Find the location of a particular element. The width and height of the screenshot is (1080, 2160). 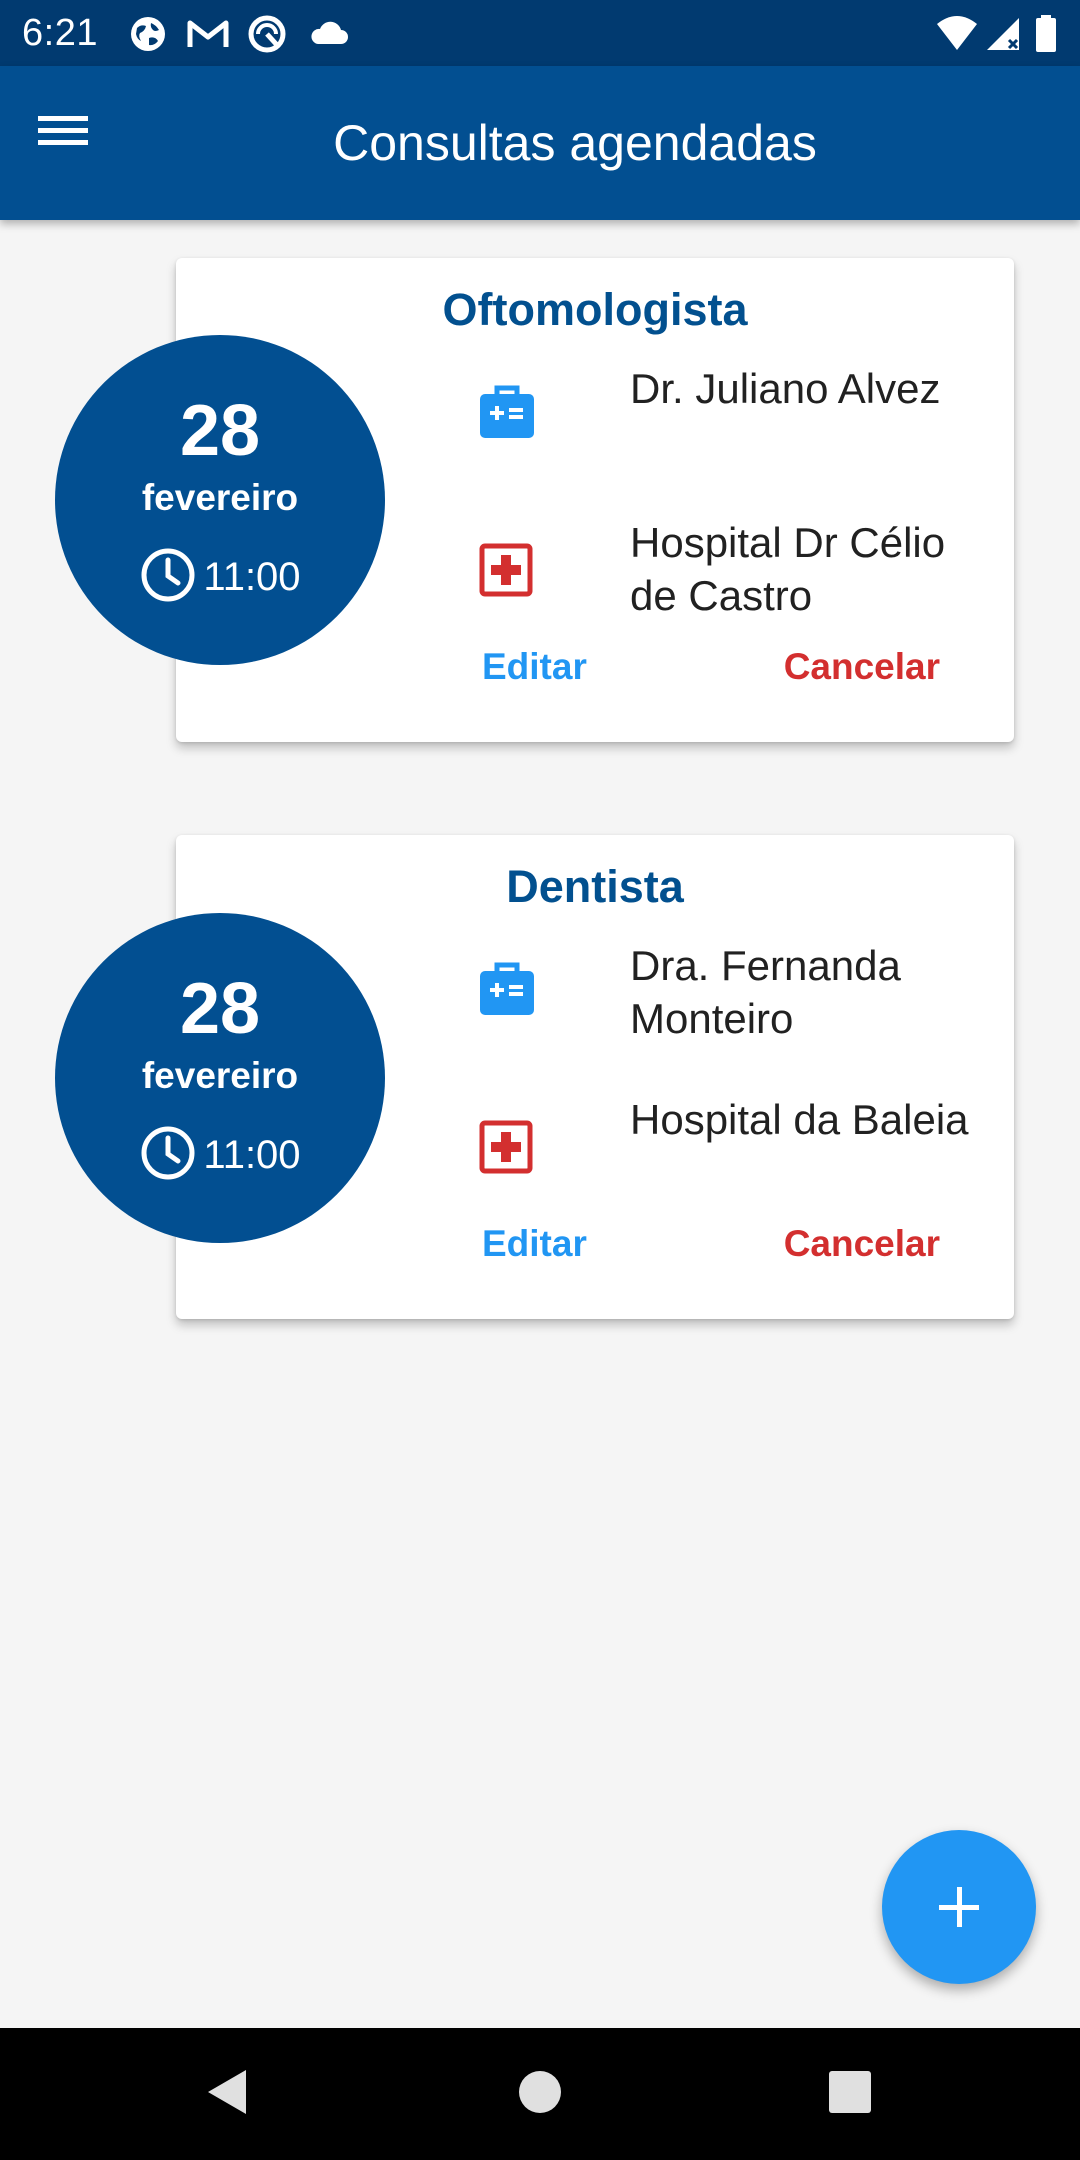

appointment-specialty: Oftomologista is located at coordinates (595, 309).